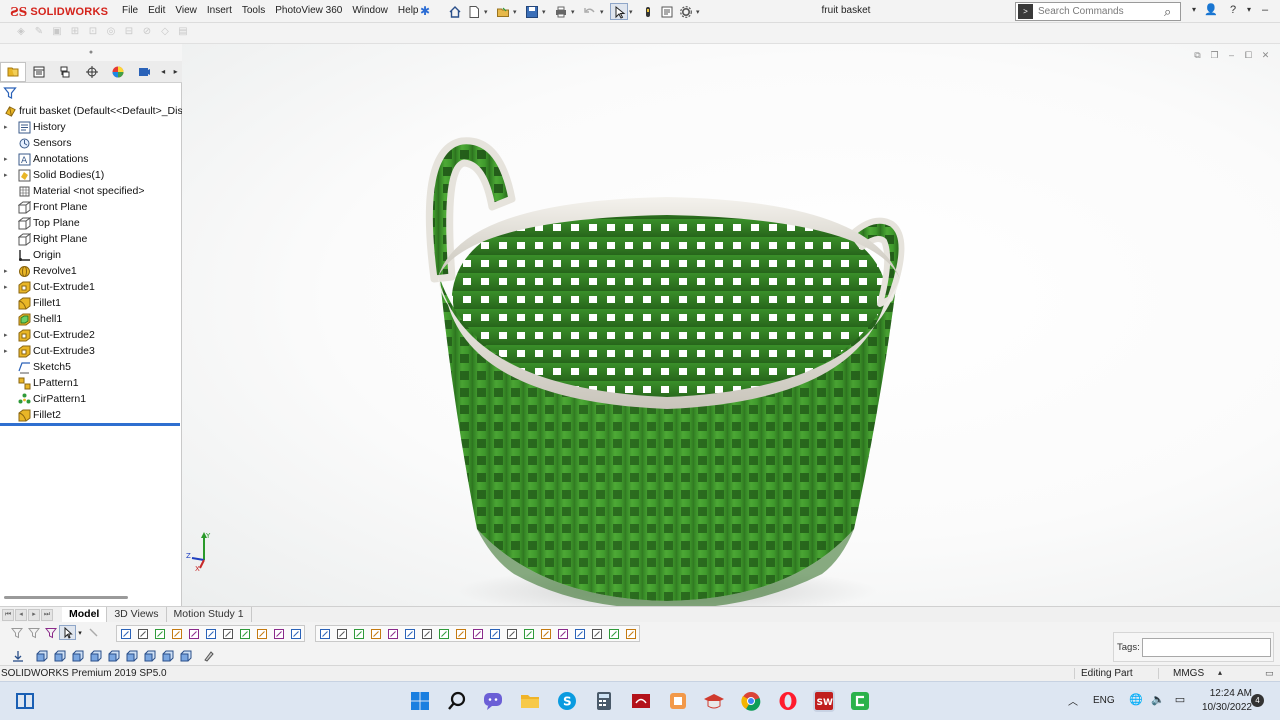  Describe the element at coordinates (208, 655) in the screenshot. I see `edit-appearance-icon` at that location.